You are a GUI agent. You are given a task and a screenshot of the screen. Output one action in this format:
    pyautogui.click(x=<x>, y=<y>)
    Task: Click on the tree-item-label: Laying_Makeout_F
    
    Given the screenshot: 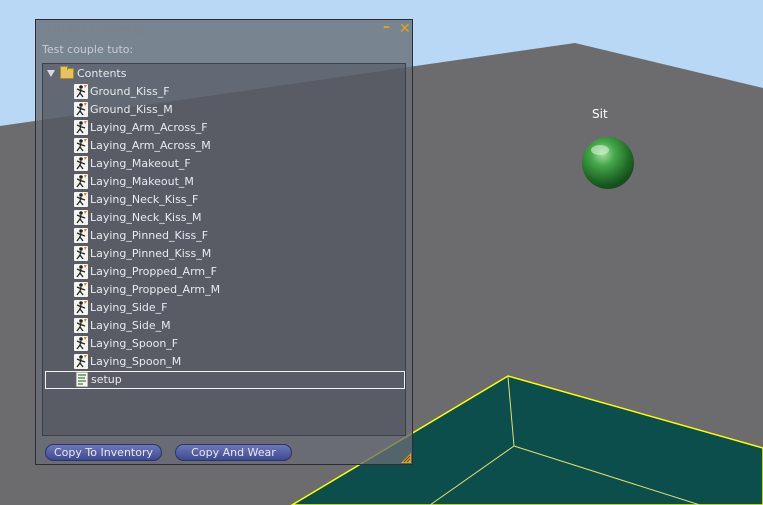 What is the action you would take?
    pyautogui.click(x=140, y=163)
    